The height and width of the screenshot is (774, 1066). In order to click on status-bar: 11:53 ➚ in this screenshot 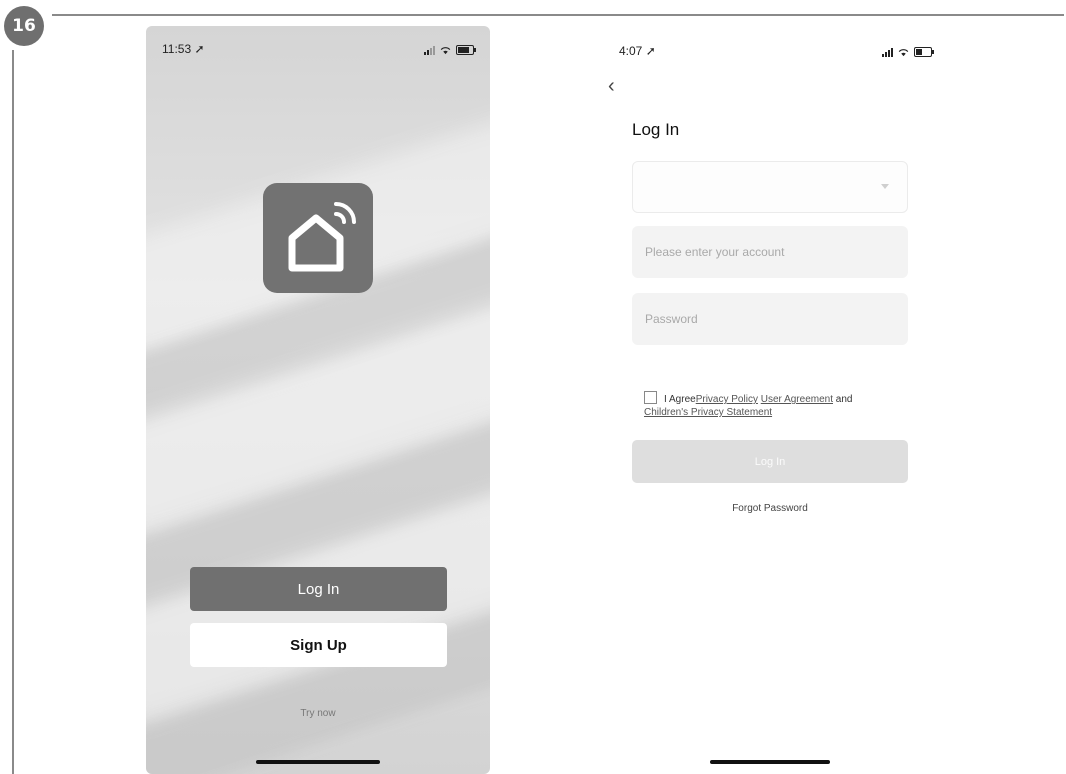, I will do `click(319, 50)`.